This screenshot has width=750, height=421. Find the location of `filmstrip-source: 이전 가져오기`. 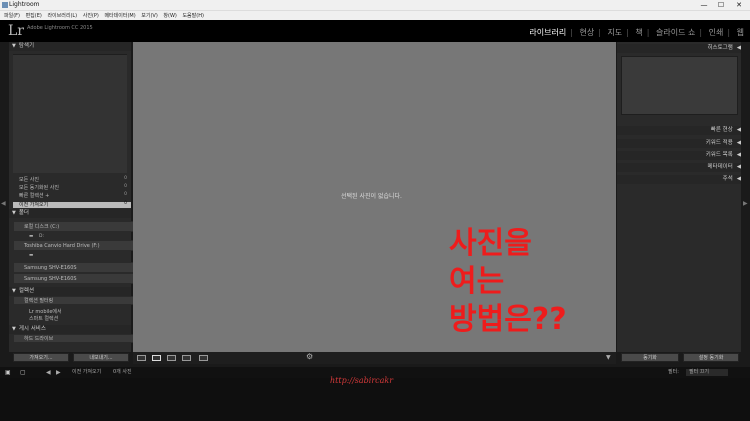

filmstrip-source: 이전 가져오기 is located at coordinates (86, 372).